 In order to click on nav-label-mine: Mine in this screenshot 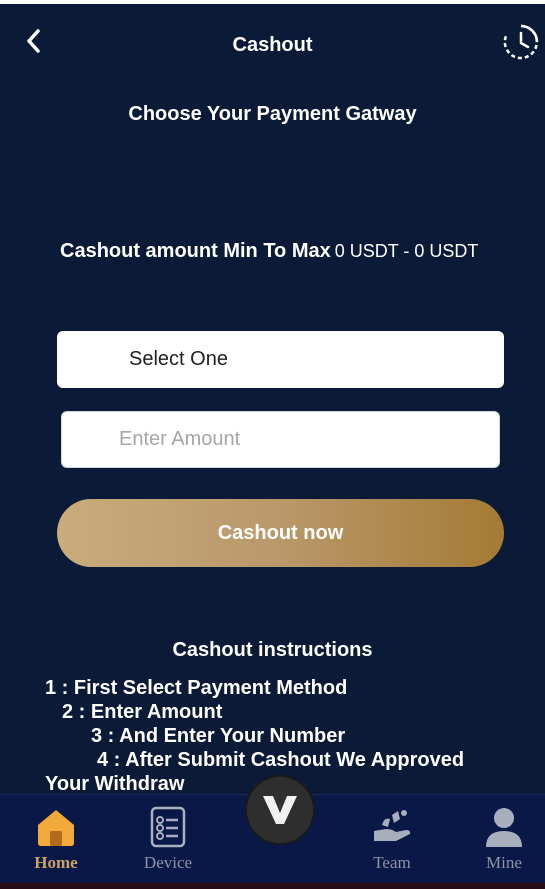, I will do `click(504, 862)`.